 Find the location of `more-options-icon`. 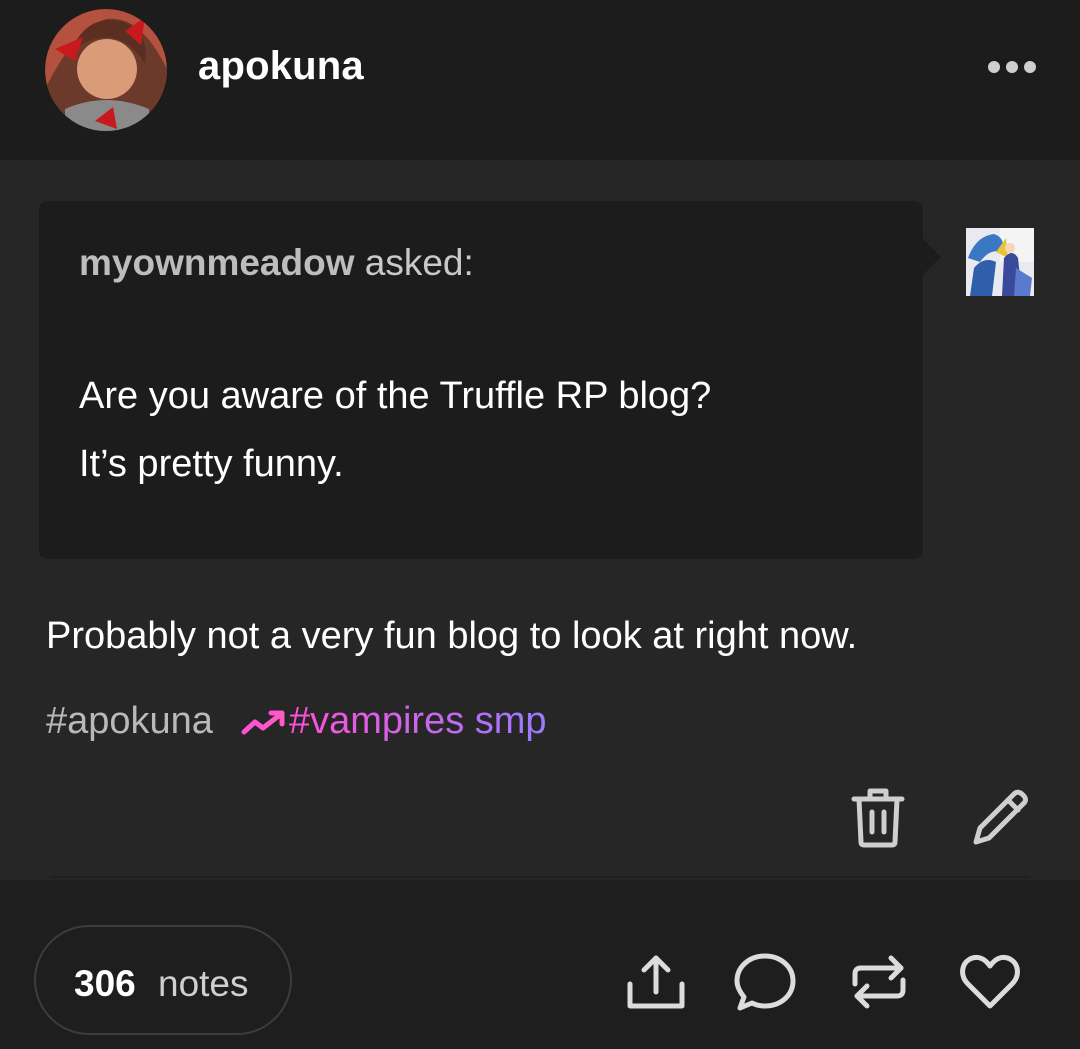

more-options-icon is located at coordinates (1012, 67).